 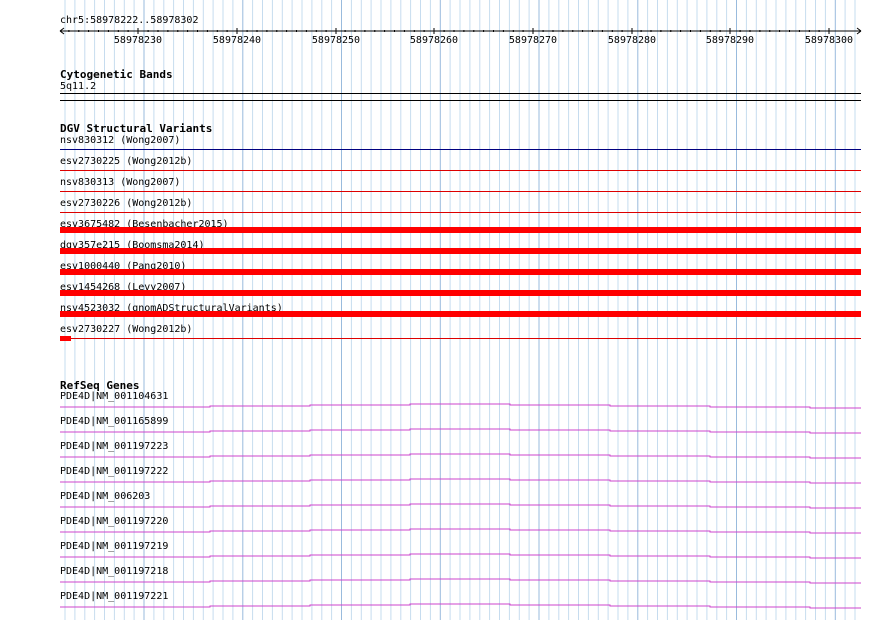 I want to click on track-divider, so click(x=460, y=100).